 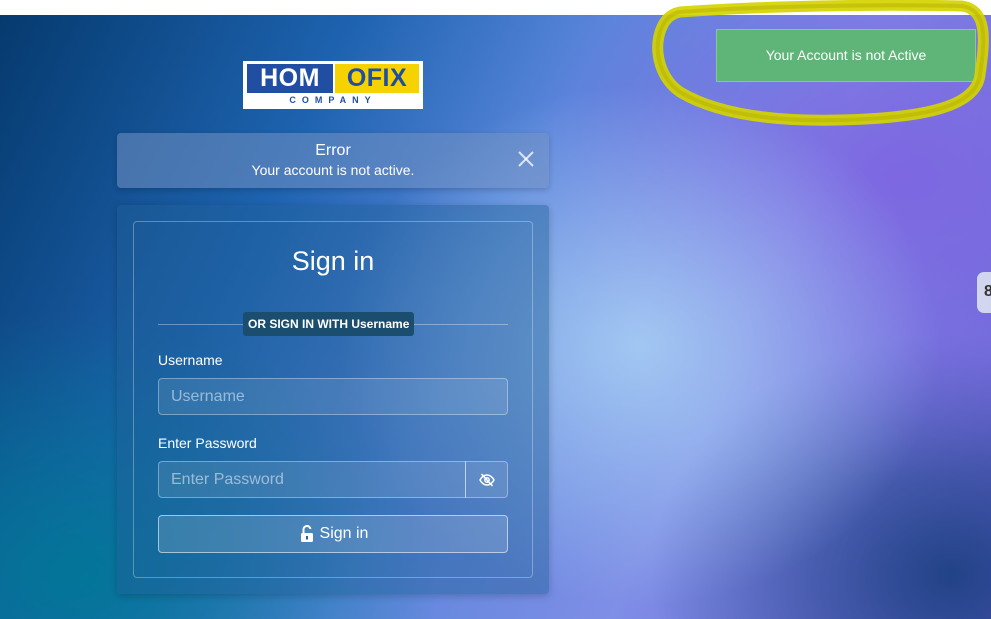 What do you see at coordinates (190, 360) in the screenshot?
I see `username-label: Username` at bounding box center [190, 360].